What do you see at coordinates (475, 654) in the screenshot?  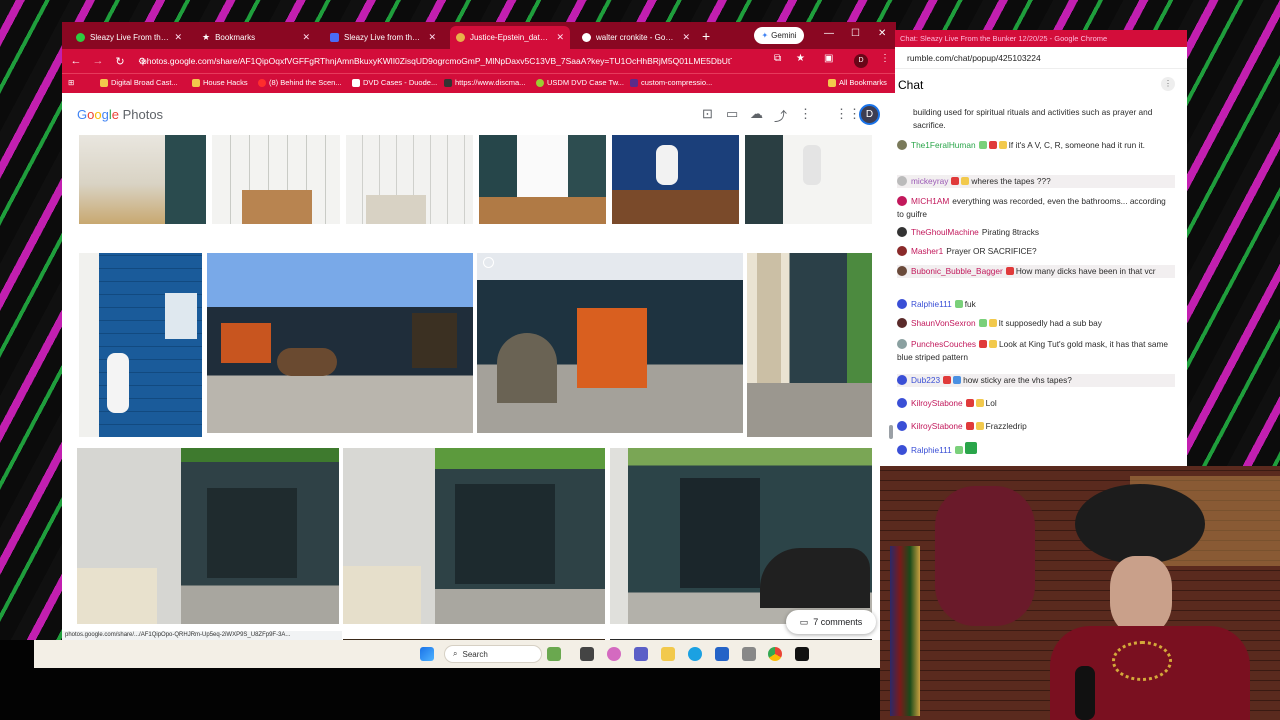 I see `search-placeholder: Search` at bounding box center [475, 654].